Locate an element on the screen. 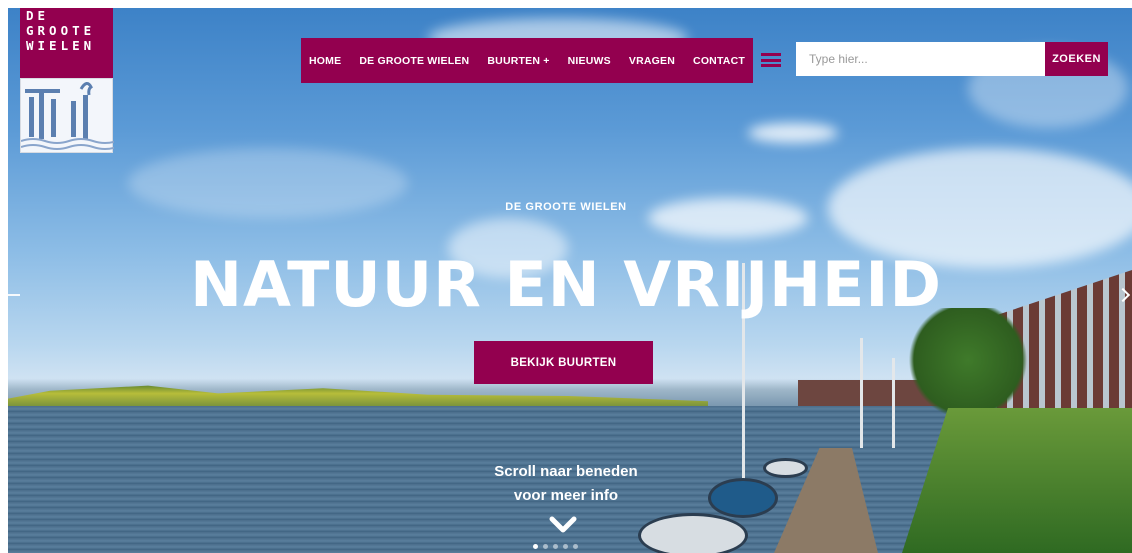 The height and width of the screenshot is (553, 1132). cloud is located at coordinates (793, 133).